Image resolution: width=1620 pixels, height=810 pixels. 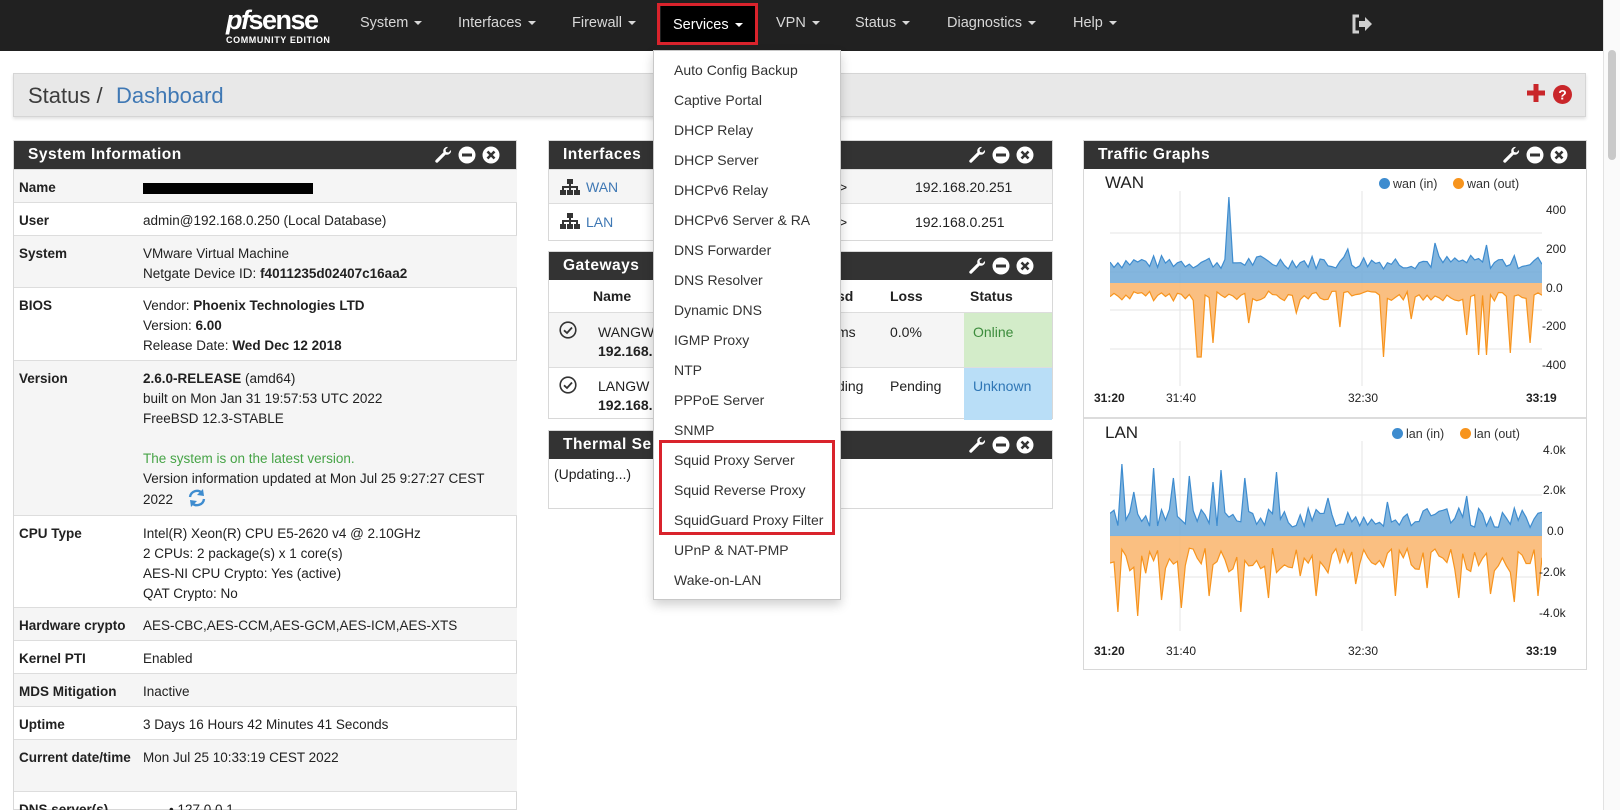 What do you see at coordinates (626, 332) in the screenshot?
I see `gateway-wan-name: WANGW` at bounding box center [626, 332].